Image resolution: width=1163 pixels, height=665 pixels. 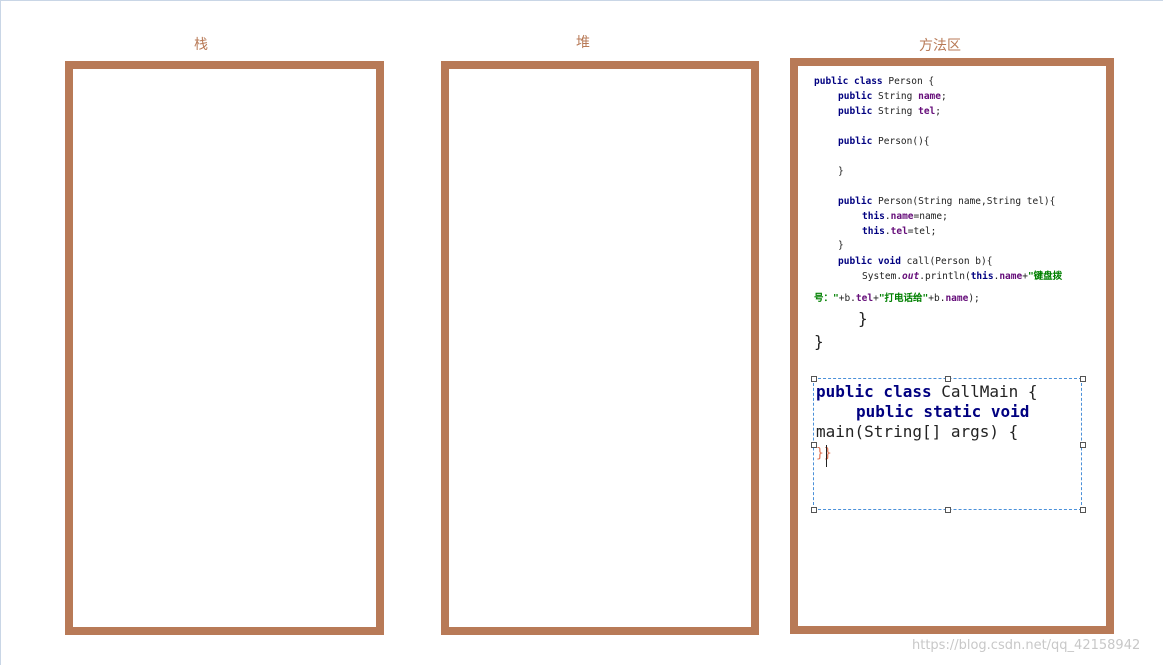 What do you see at coordinates (863, 318) in the screenshot?
I see `method-close-brace: }` at bounding box center [863, 318].